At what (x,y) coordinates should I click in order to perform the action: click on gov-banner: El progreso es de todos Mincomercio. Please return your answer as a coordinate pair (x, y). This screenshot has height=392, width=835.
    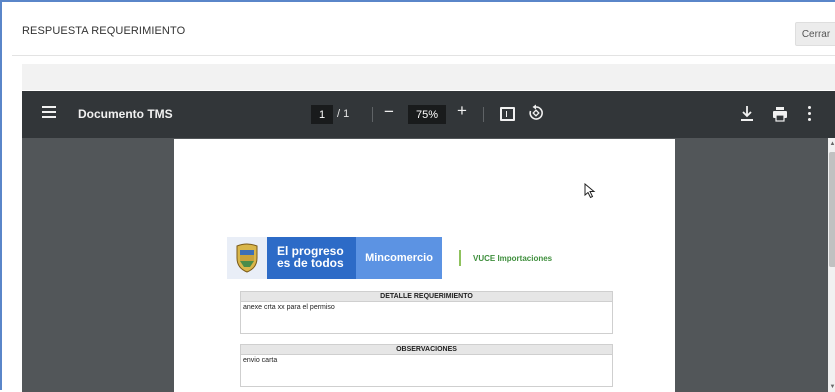
    Looking at the image, I should click on (334, 258).